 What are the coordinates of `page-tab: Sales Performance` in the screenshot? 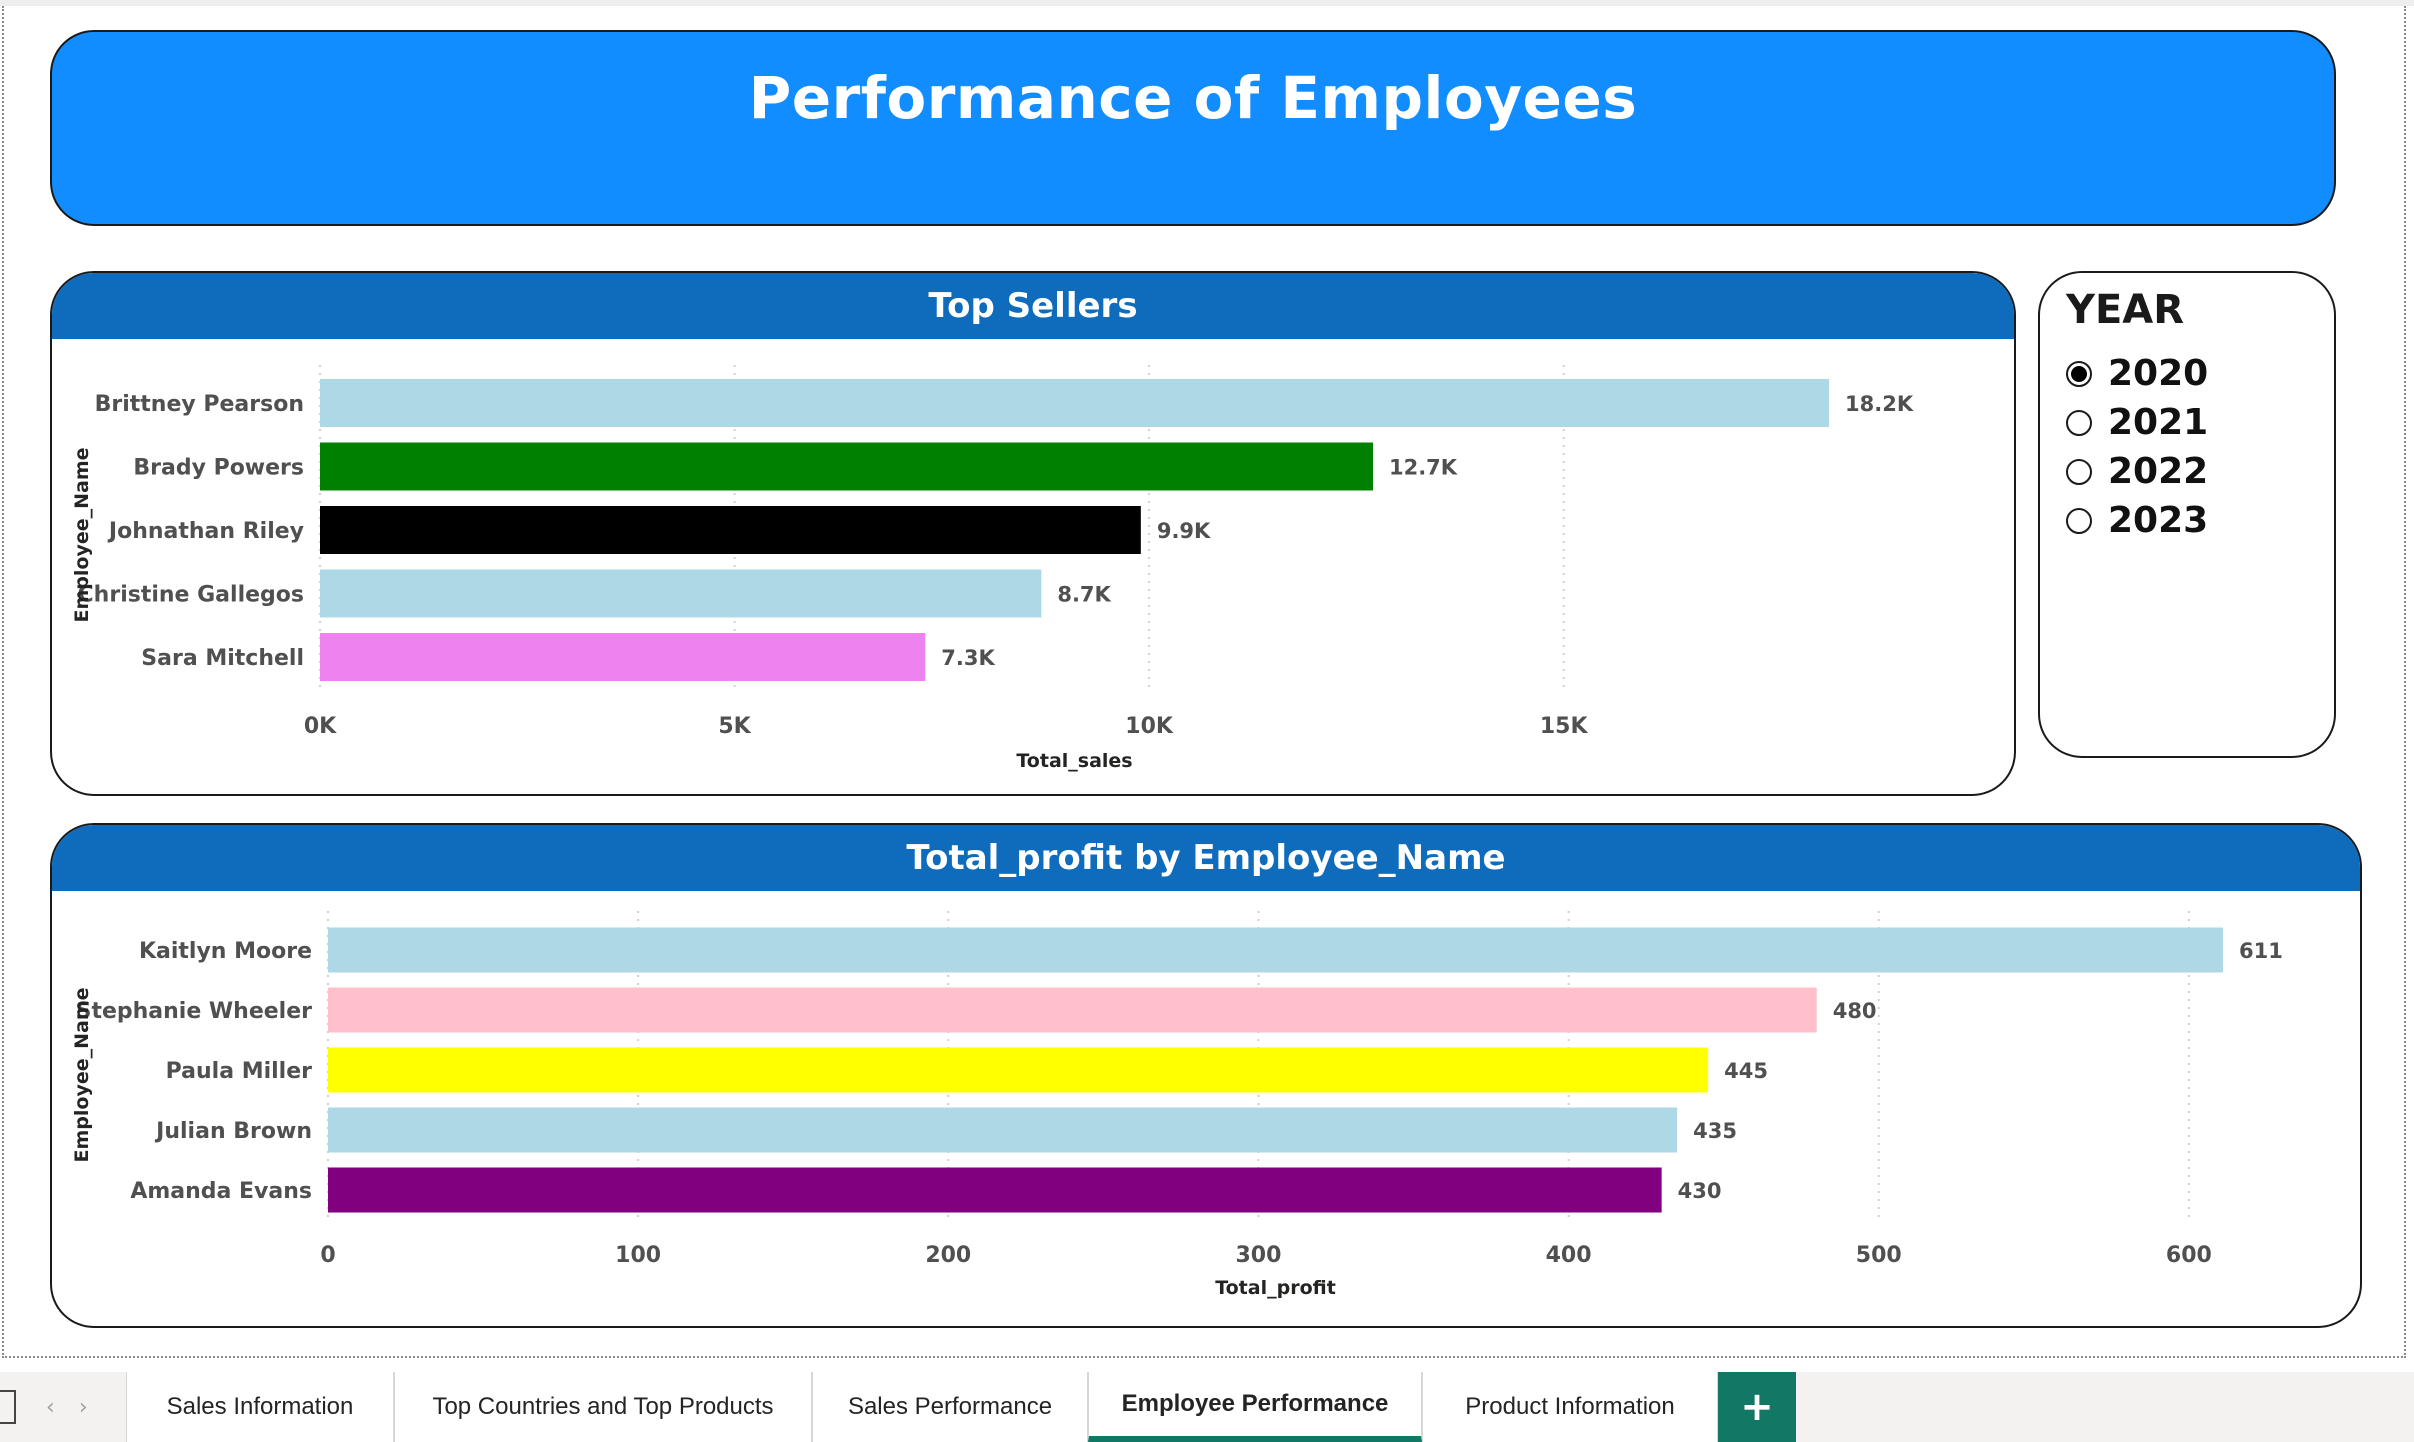 It's located at (950, 1407).